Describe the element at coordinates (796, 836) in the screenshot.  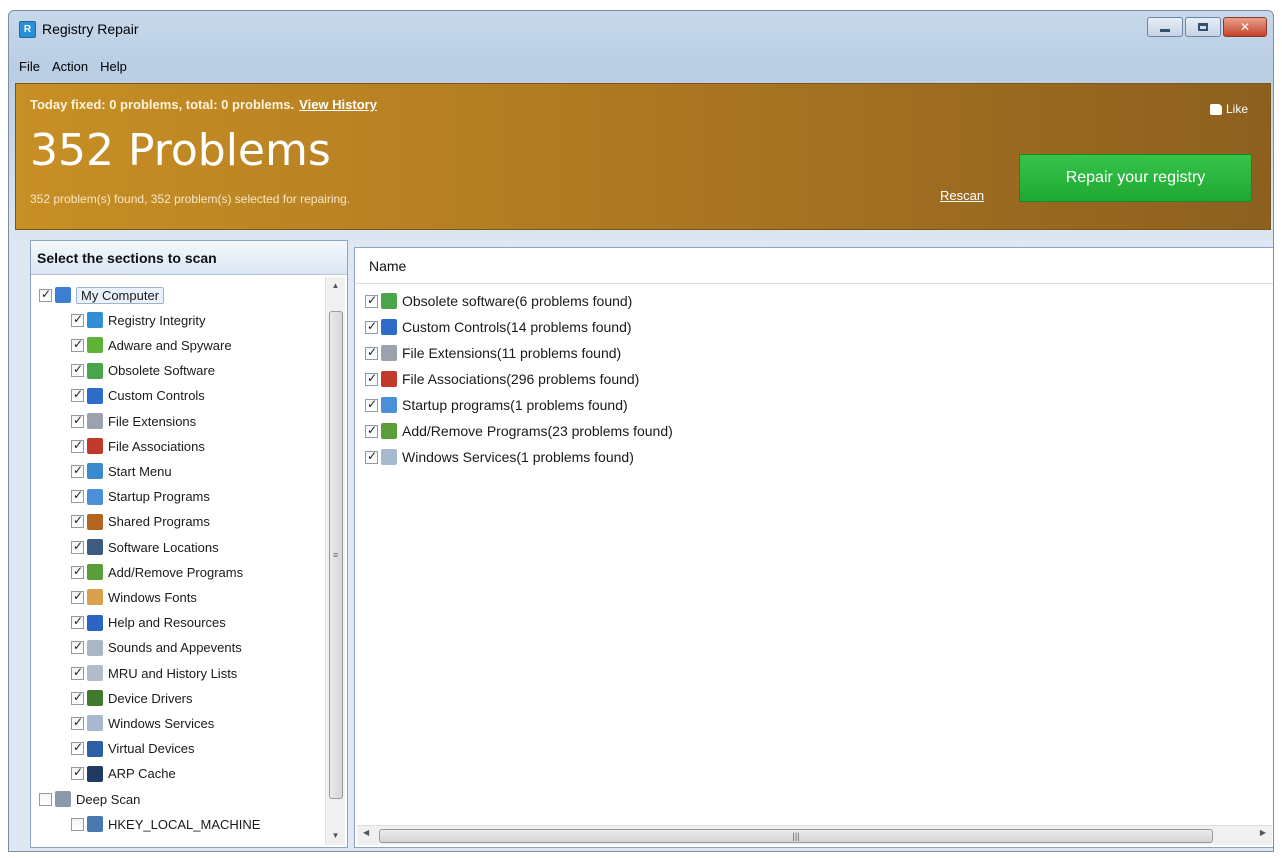
I see `hscroll-thumb: |||` at that location.